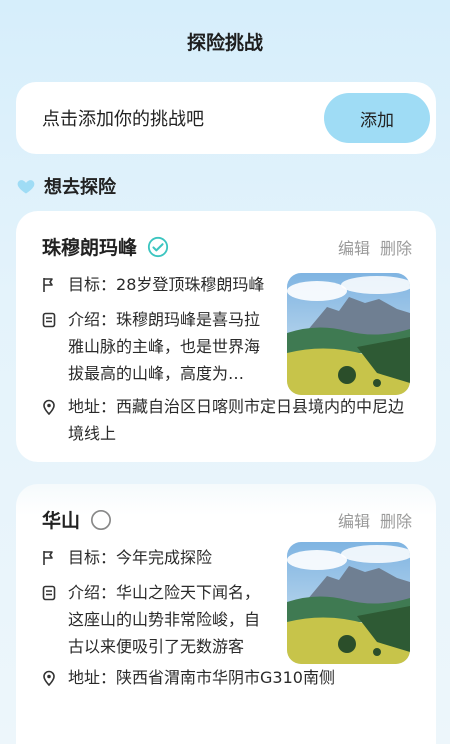 The height and width of the screenshot is (744, 450). What do you see at coordinates (158, 619) in the screenshot?
I see `intro-row: 介绍：华山之险天下闻名，这座山的山势非常险峻，自古以来便吸引了无数游客` at bounding box center [158, 619].